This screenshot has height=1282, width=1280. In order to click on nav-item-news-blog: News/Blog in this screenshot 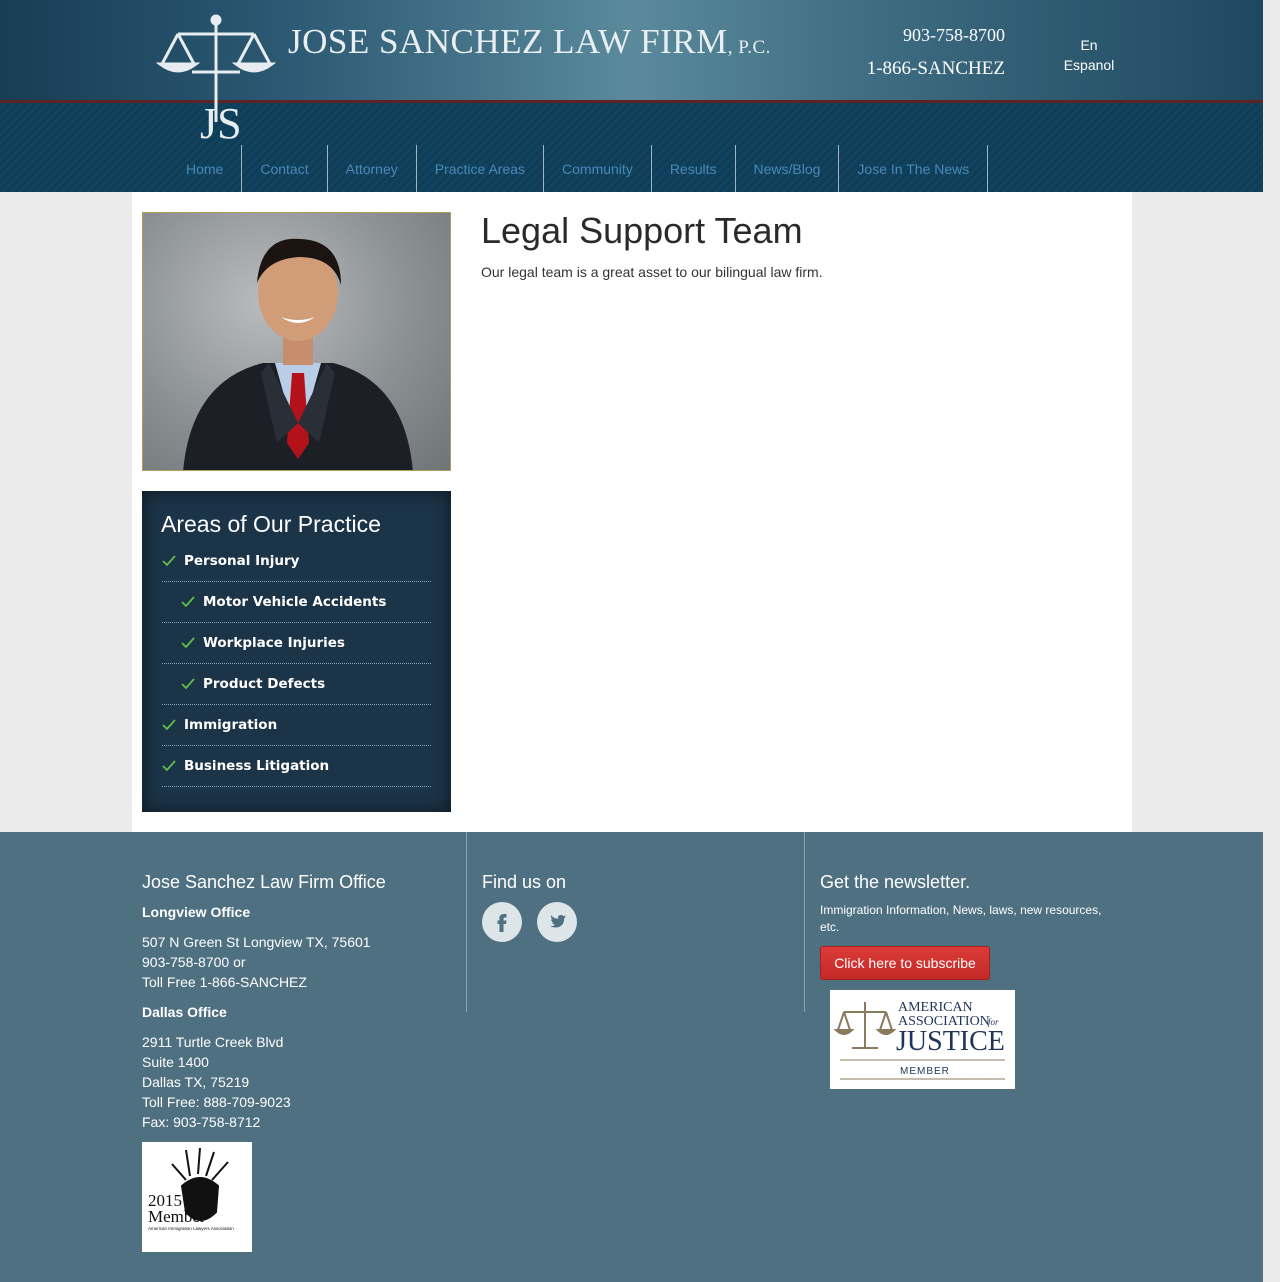, I will do `click(788, 168)`.